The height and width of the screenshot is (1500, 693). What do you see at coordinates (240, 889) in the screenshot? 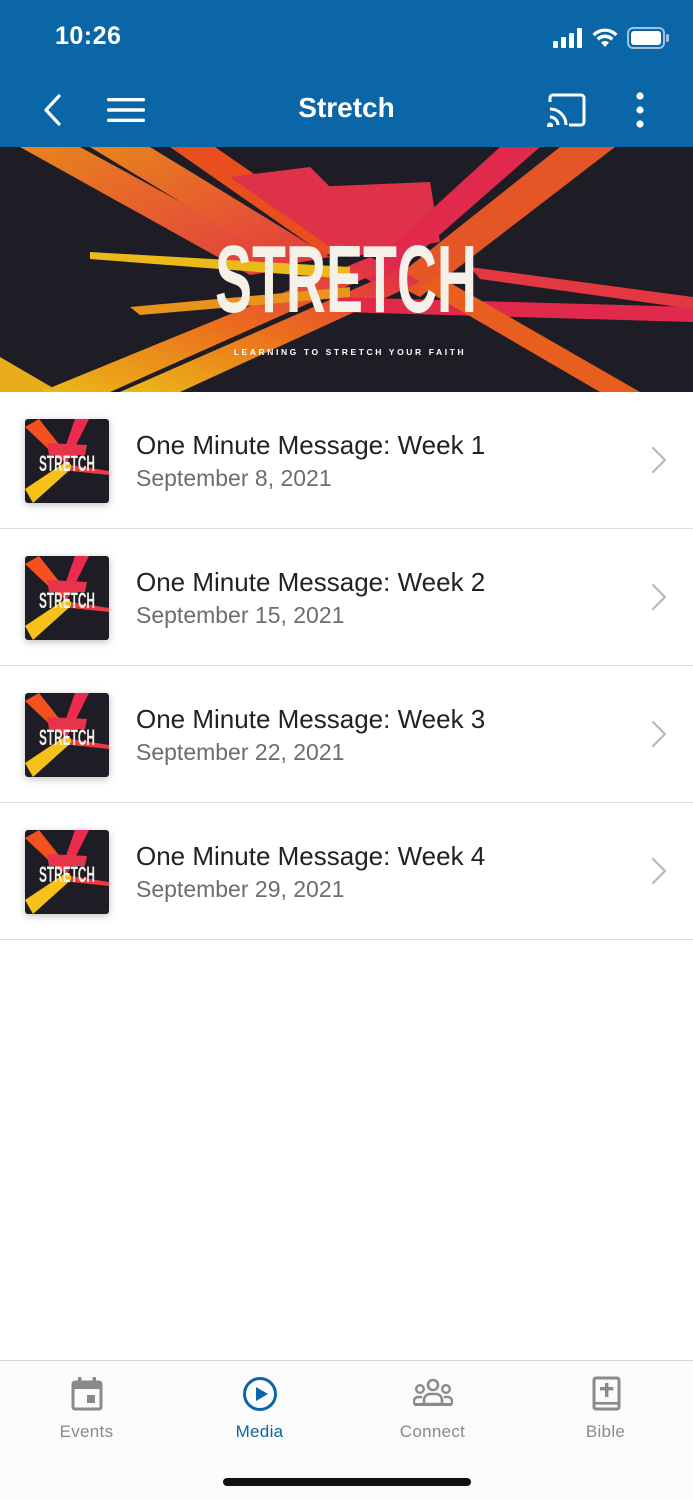
I see `message-date: September 29, 2021` at bounding box center [240, 889].